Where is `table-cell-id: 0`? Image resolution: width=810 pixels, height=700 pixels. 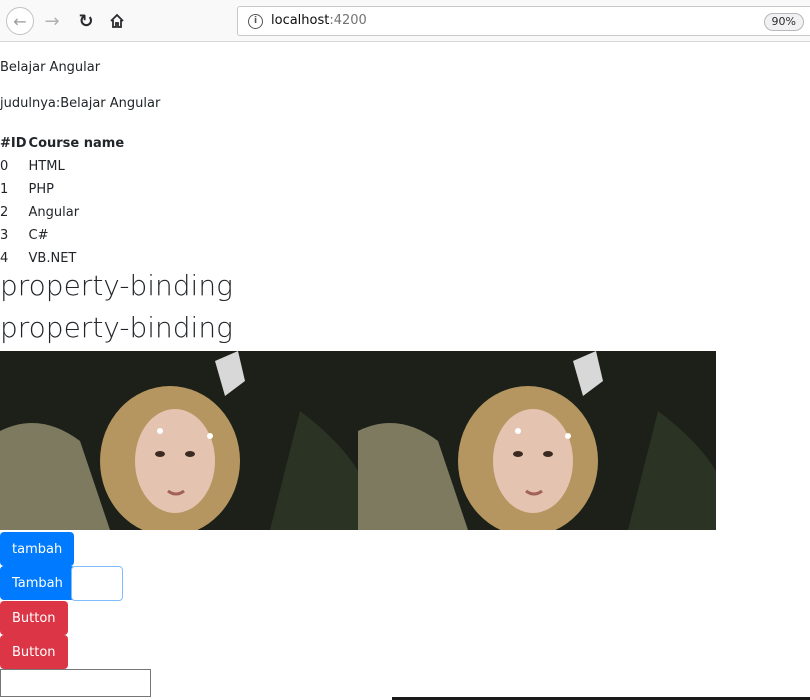
table-cell-id: 0 is located at coordinates (4, 166).